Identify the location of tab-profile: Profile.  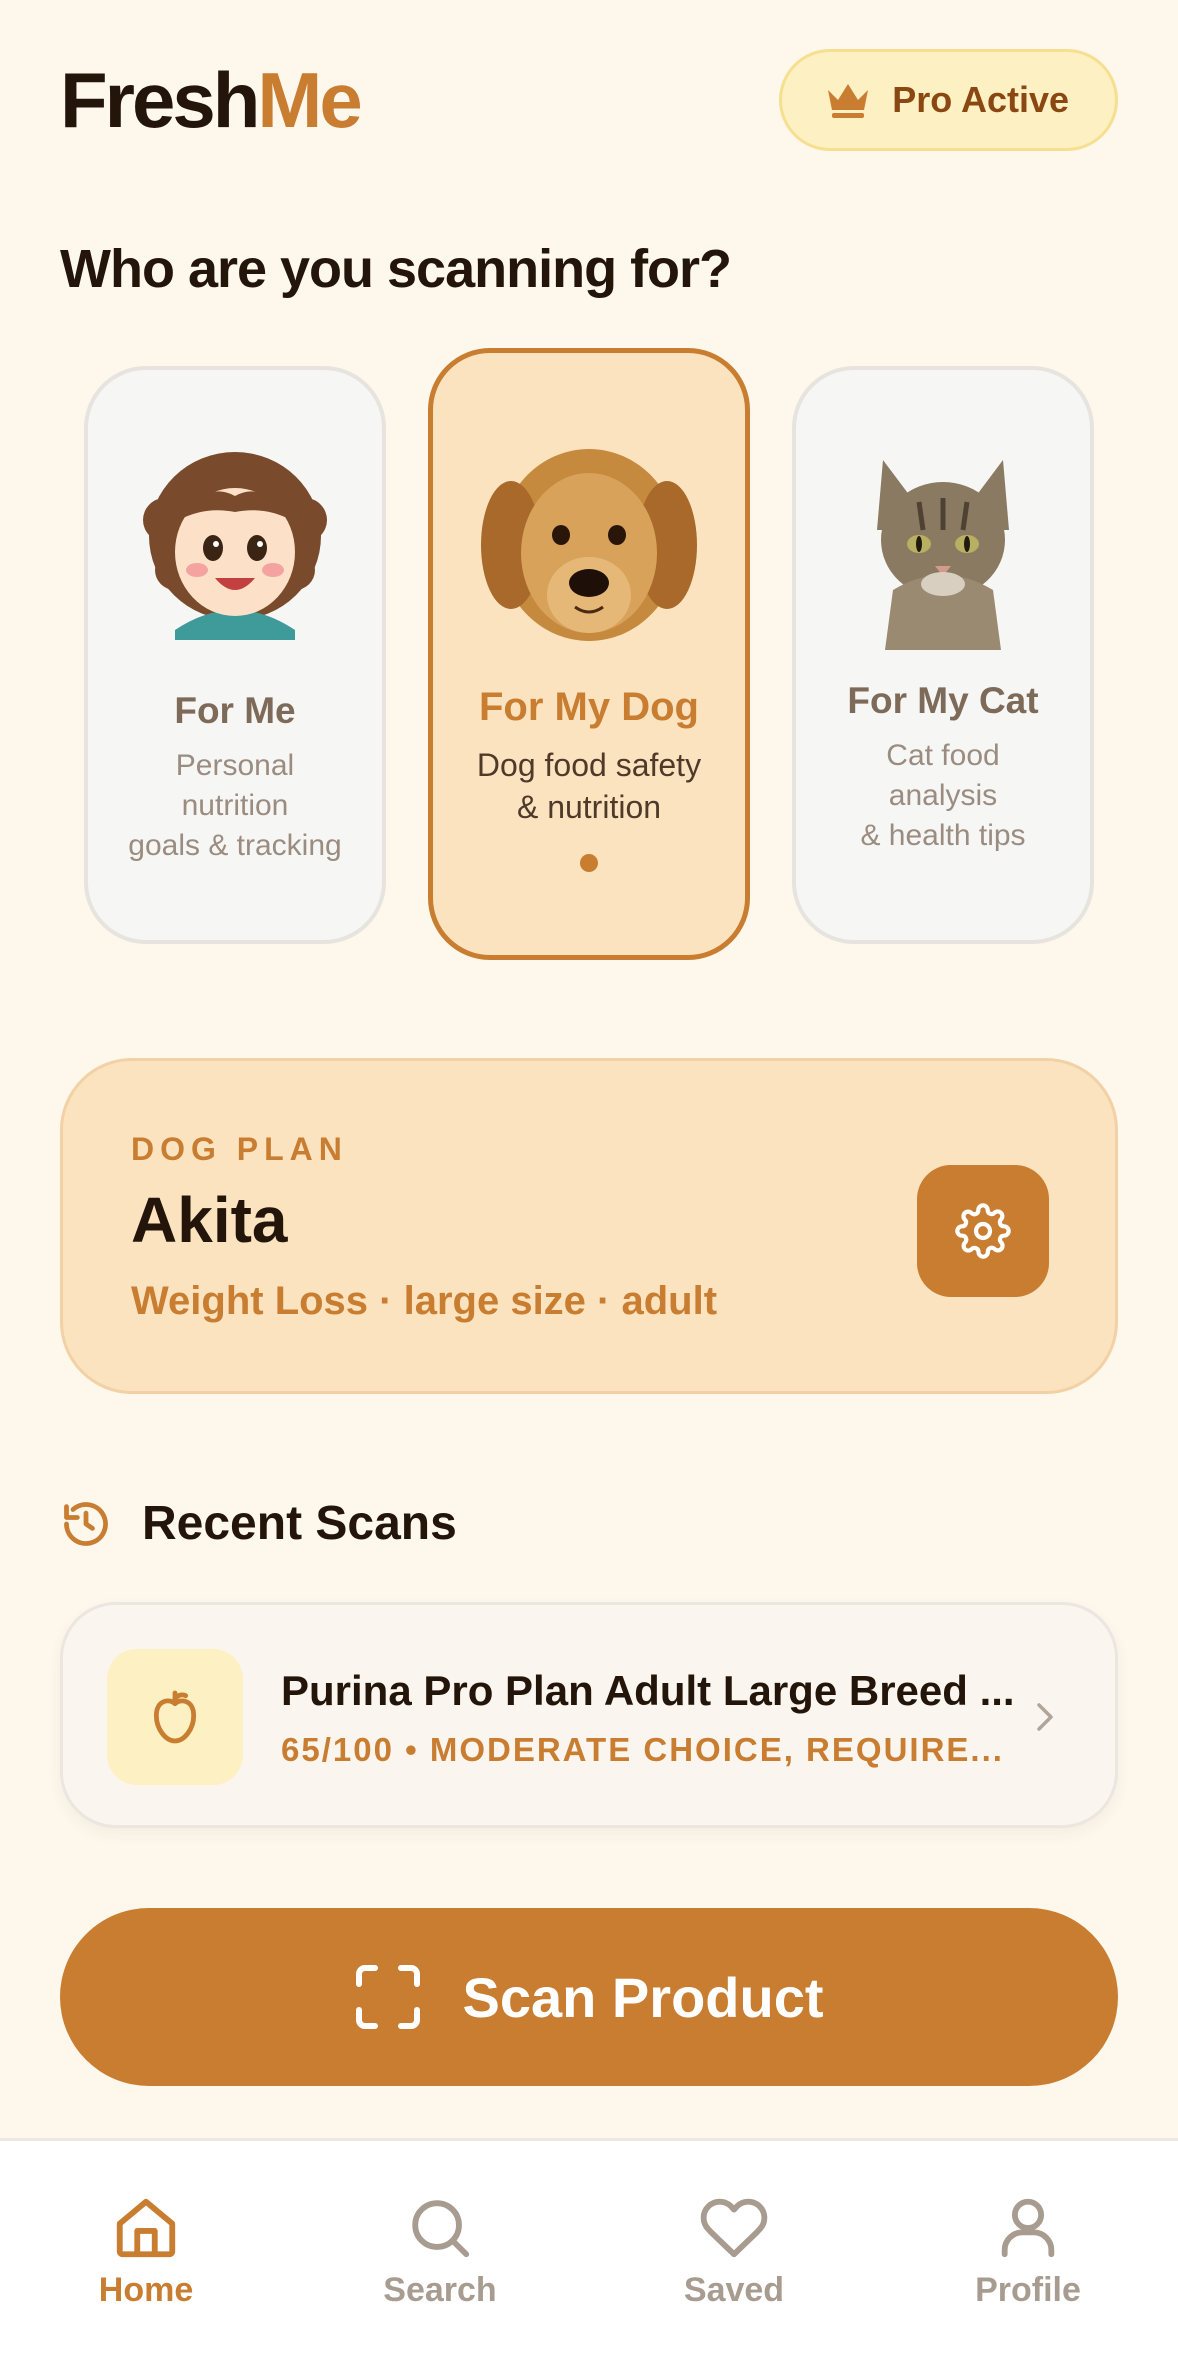
(1028, 2251).